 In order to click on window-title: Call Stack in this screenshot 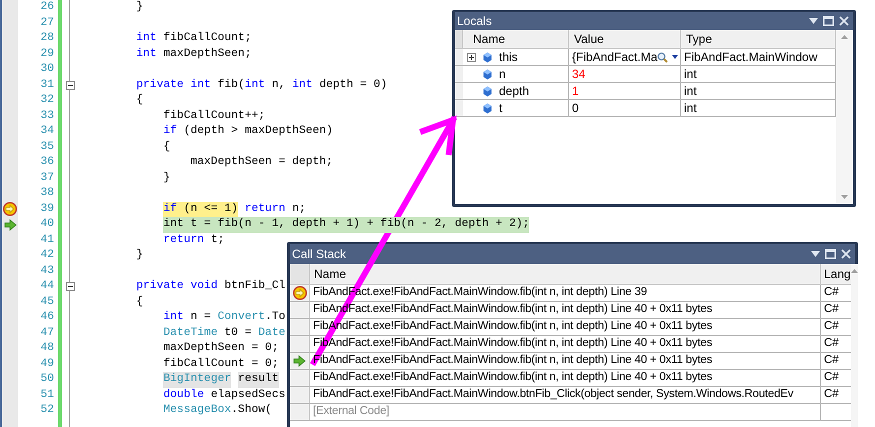, I will do `click(318, 254)`.